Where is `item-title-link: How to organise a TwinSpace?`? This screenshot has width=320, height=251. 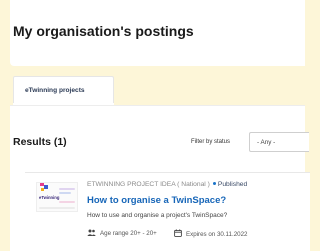
item-title-link: How to organise a TwinSpace? is located at coordinates (156, 200).